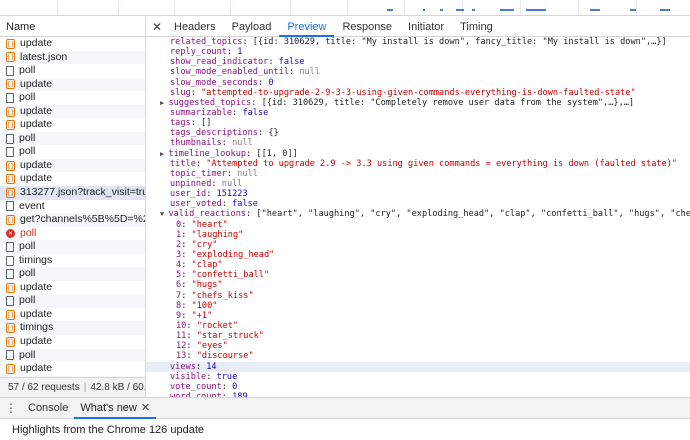 This screenshot has height=440, width=690. I want to click on json-property-row: slow_mode_enabled_until: null, so click(245, 72).